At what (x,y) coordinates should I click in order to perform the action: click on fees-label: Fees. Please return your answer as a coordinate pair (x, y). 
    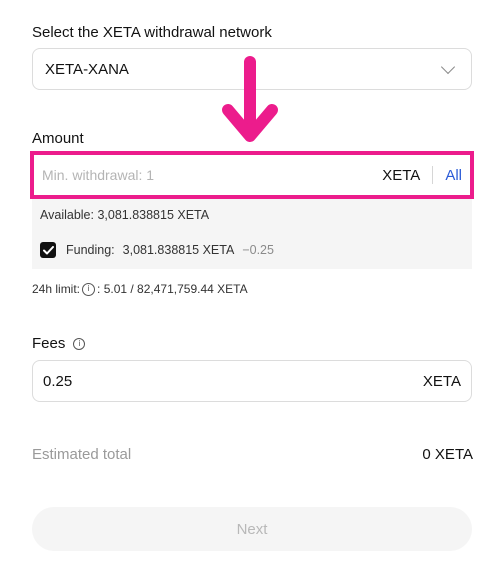
    Looking at the image, I should click on (49, 343).